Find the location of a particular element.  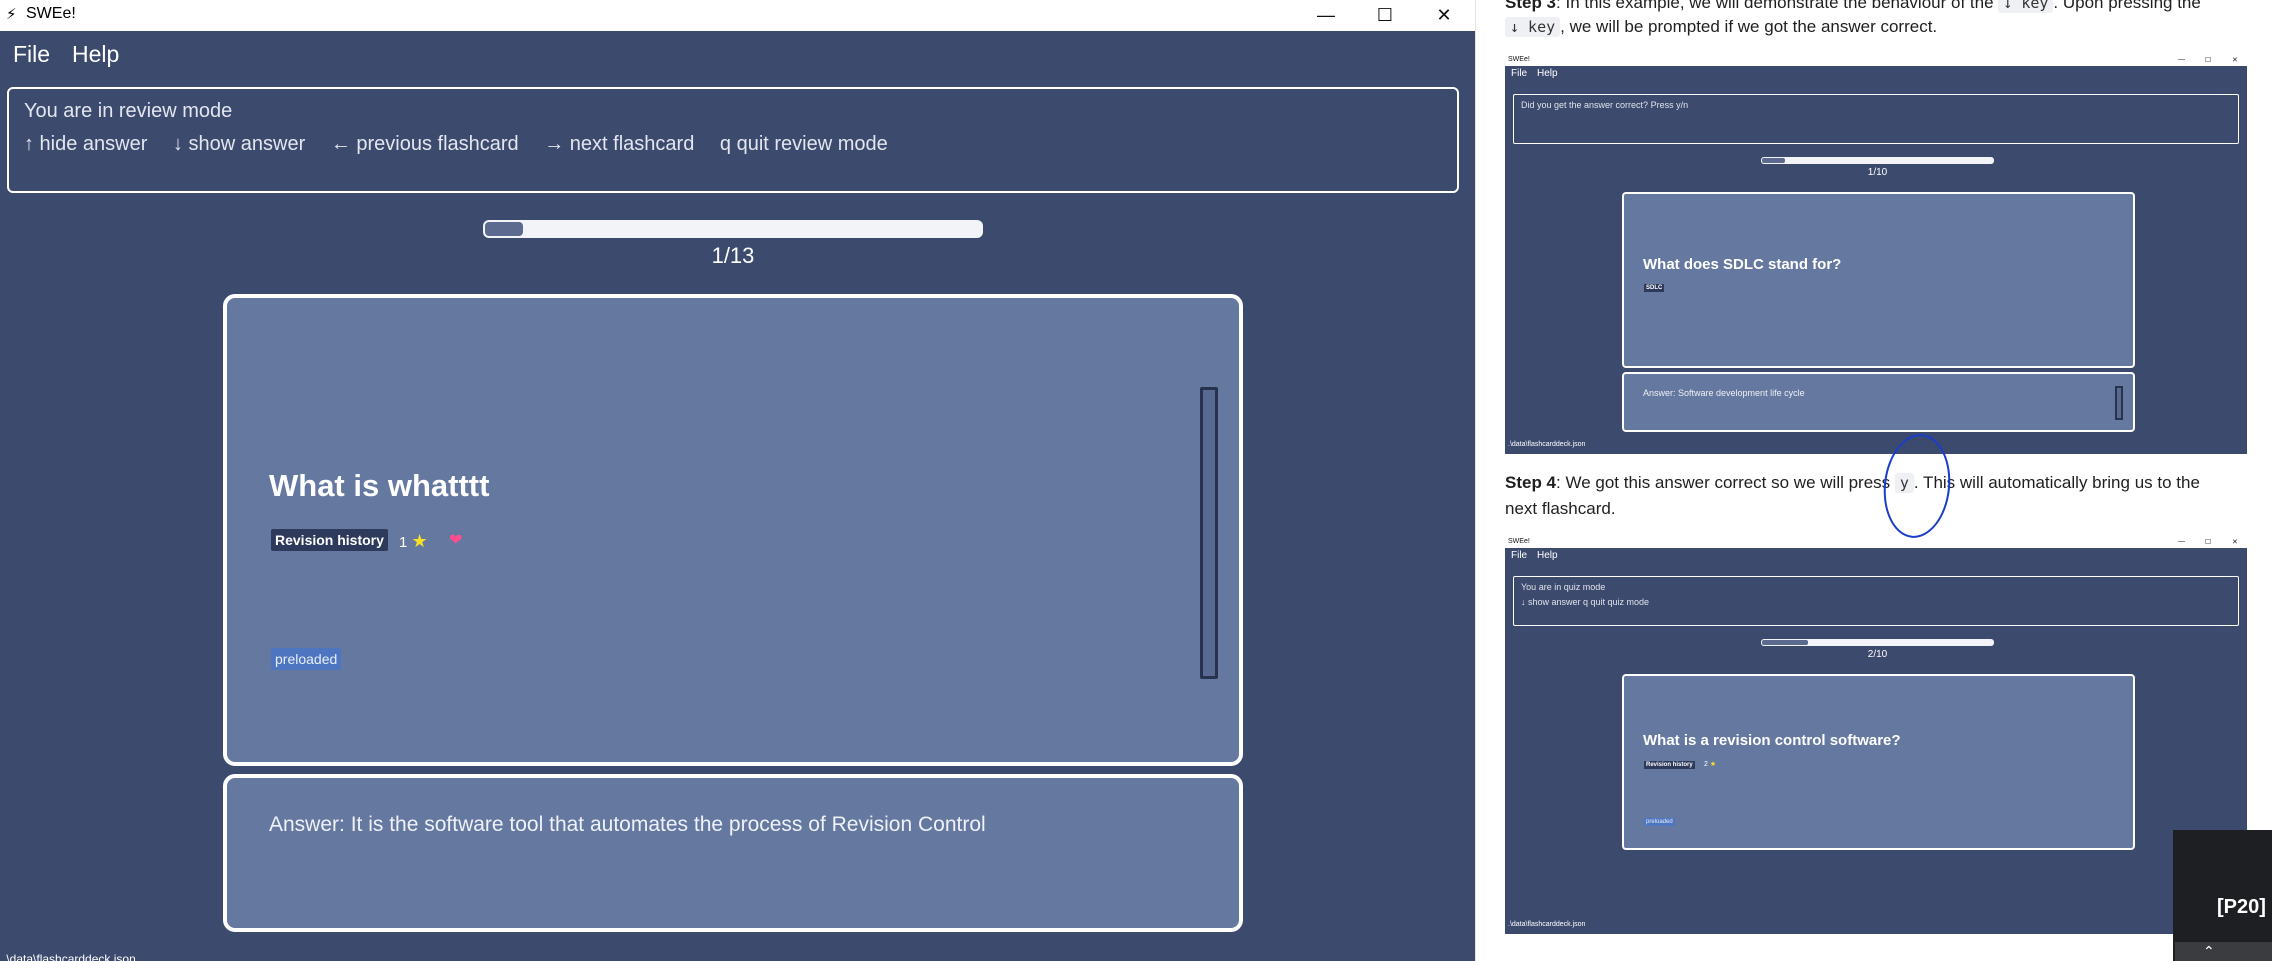

maximize-button: ☐ is located at coordinates (1385, 15).